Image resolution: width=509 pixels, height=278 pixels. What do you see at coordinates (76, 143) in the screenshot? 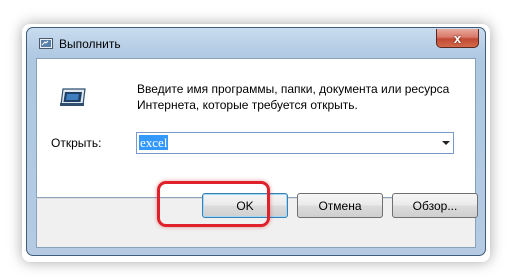
I see `open-field-label: Открыть:` at bounding box center [76, 143].